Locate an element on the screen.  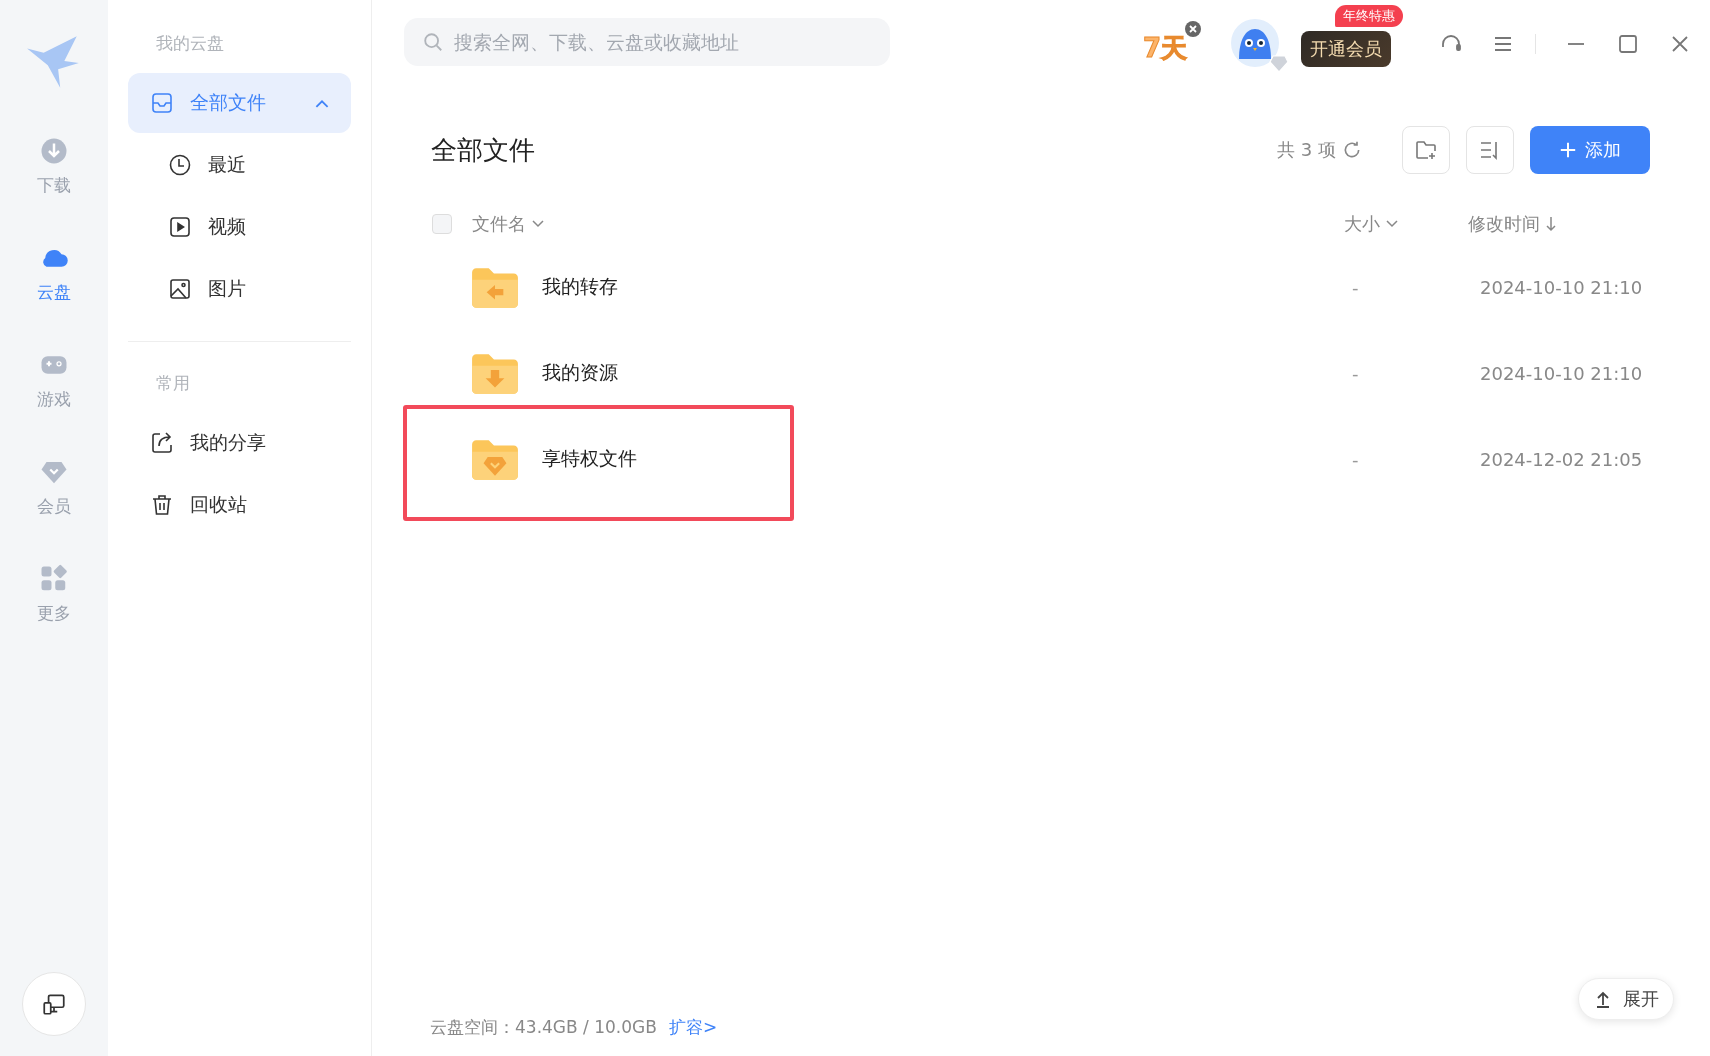
search-icon is located at coordinates (433, 42).